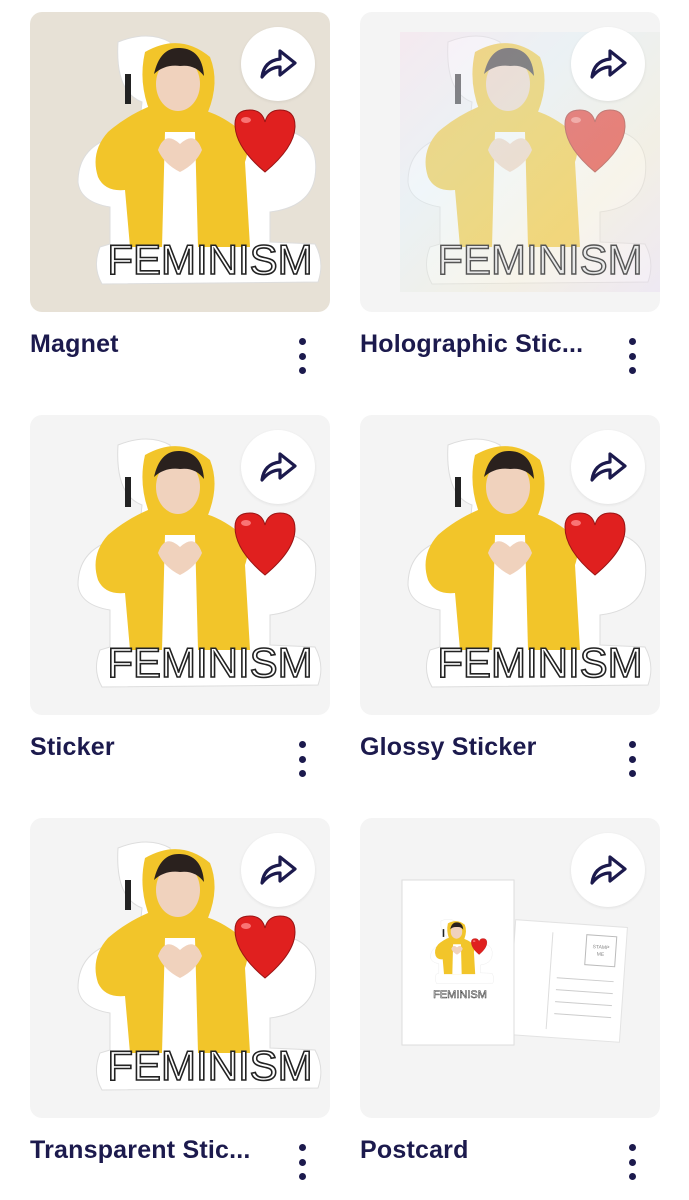 The height and width of the screenshot is (1200, 689). Describe the element at coordinates (510, 968) in the screenshot. I see `product-image: STAMP ME FEMINISM` at that location.